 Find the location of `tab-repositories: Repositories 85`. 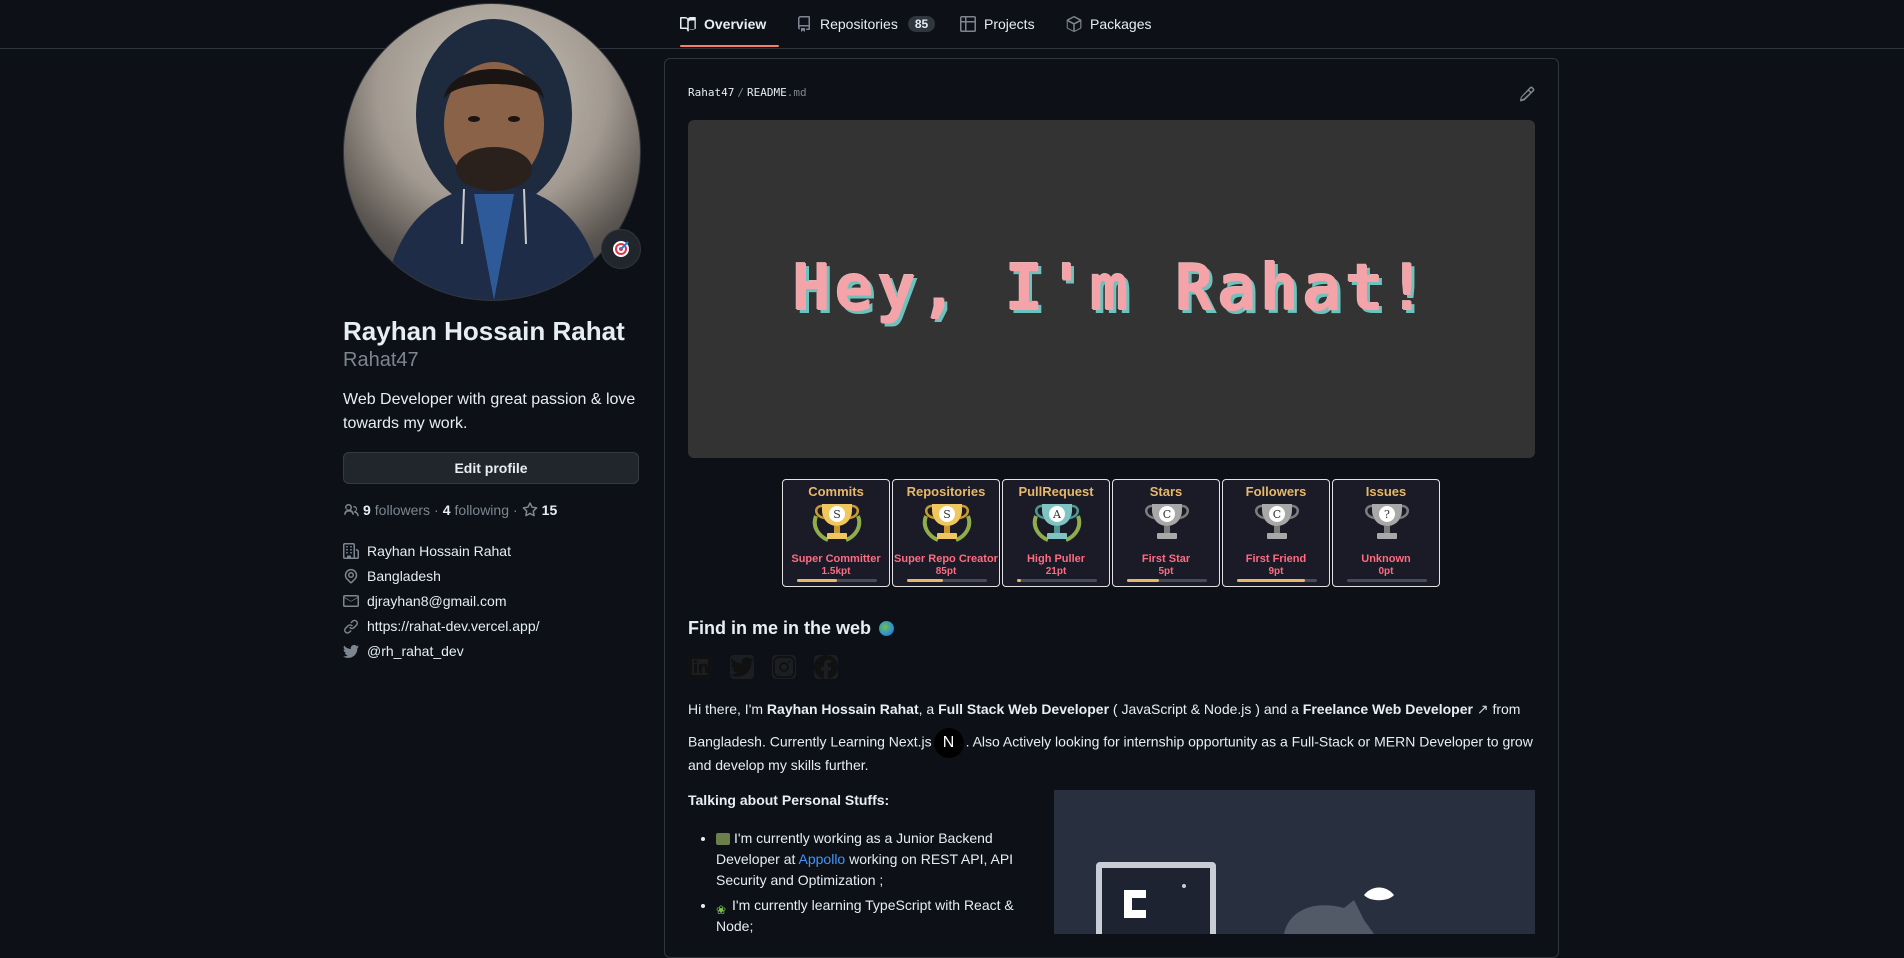

tab-repositories: Repositories 85 is located at coordinates (866, 24).